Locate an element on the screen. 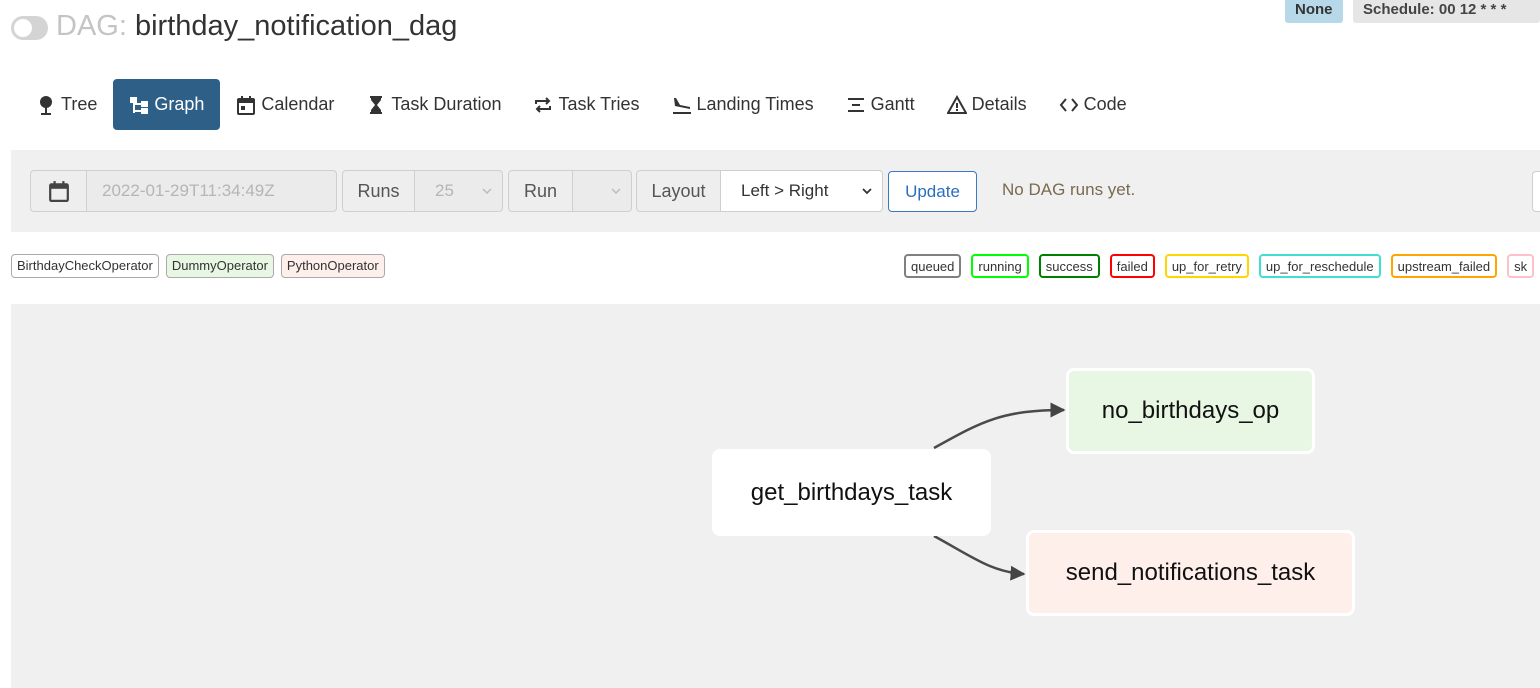 The width and height of the screenshot is (1540, 688). runs-select-value: 25 is located at coordinates (444, 190).